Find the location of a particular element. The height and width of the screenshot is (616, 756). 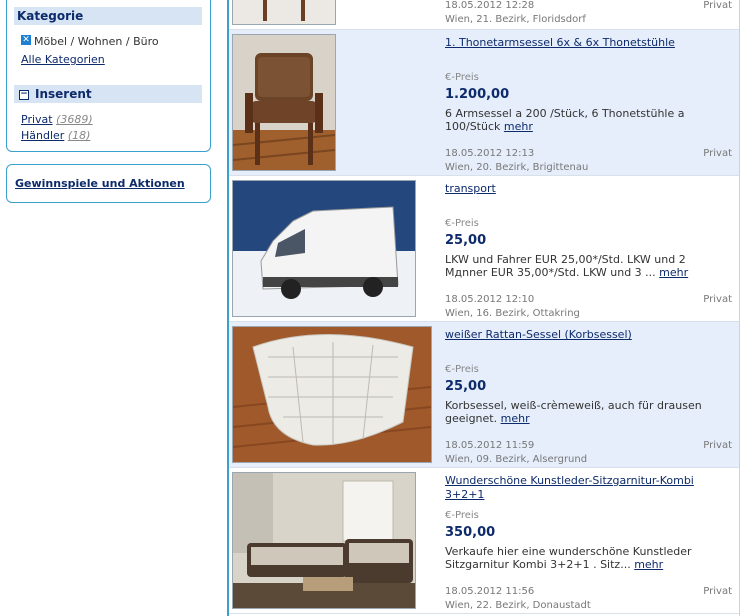

all-categories-link: Alle Kategorien is located at coordinates (63, 59).